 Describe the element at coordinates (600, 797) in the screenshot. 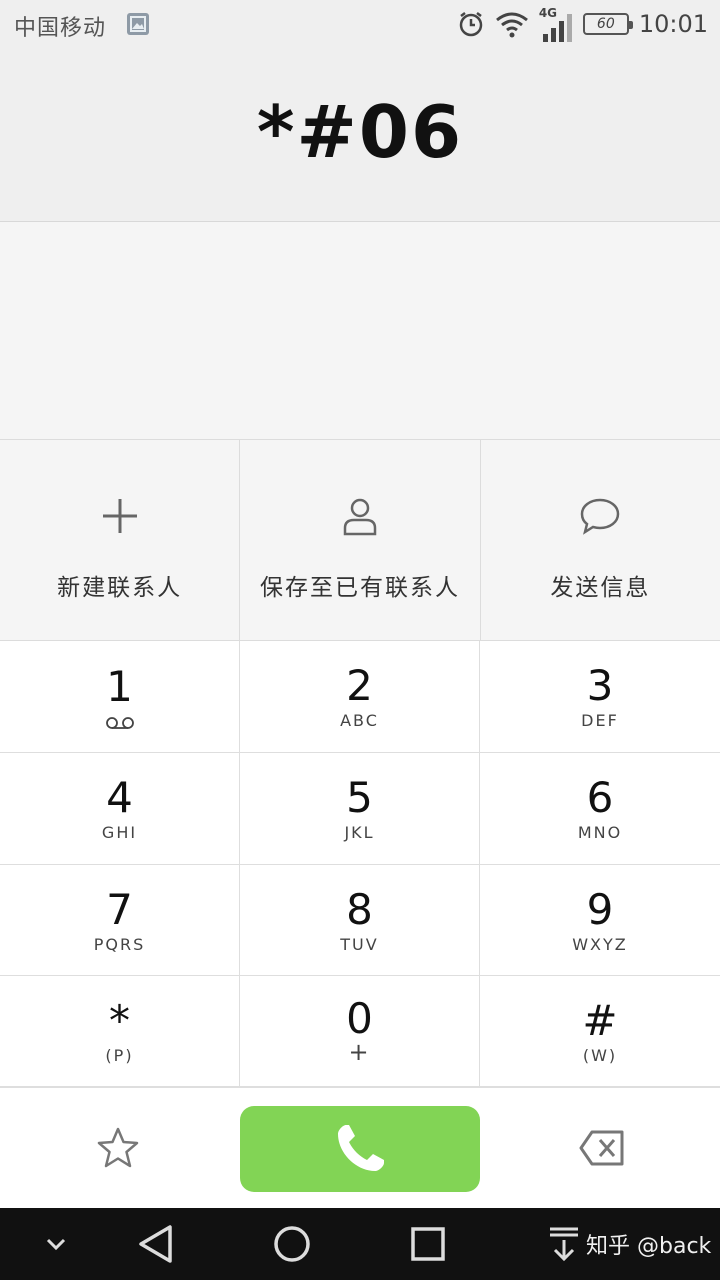

I see `key-digit: 6` at that location.